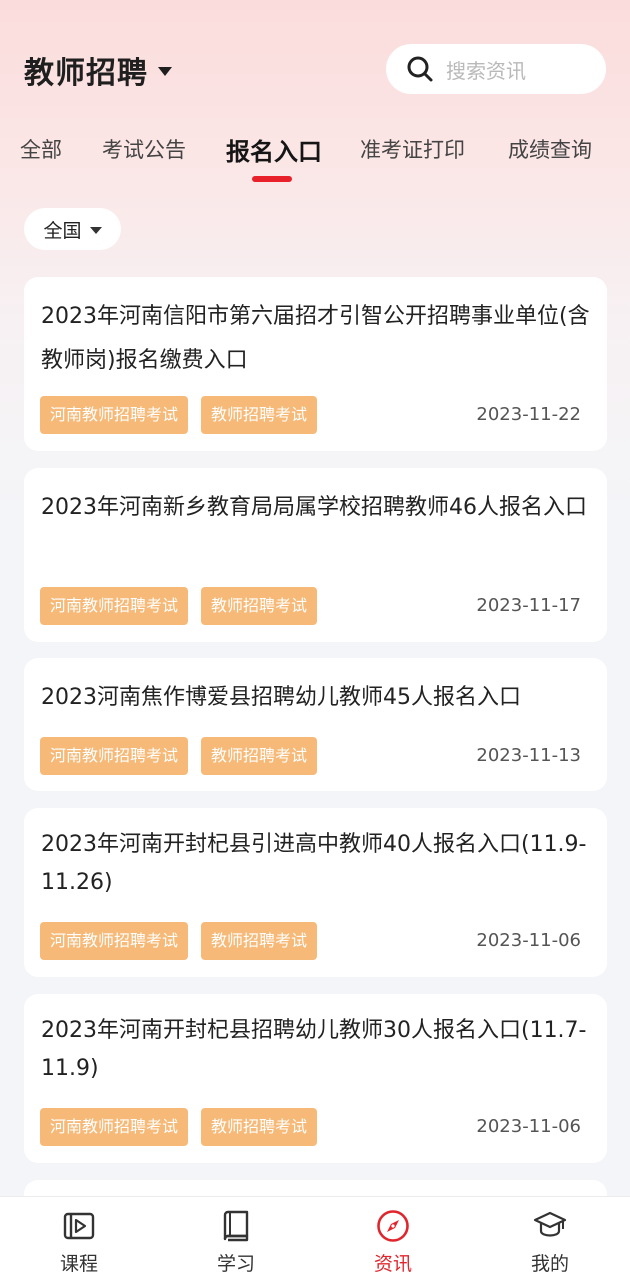 Image resolution: width=630 pixels, height=1280 pixels. Describe the element at coordinates (412, 149) in the screenshot. I see `tab-admission-ticket: 准考证打印` at that location.